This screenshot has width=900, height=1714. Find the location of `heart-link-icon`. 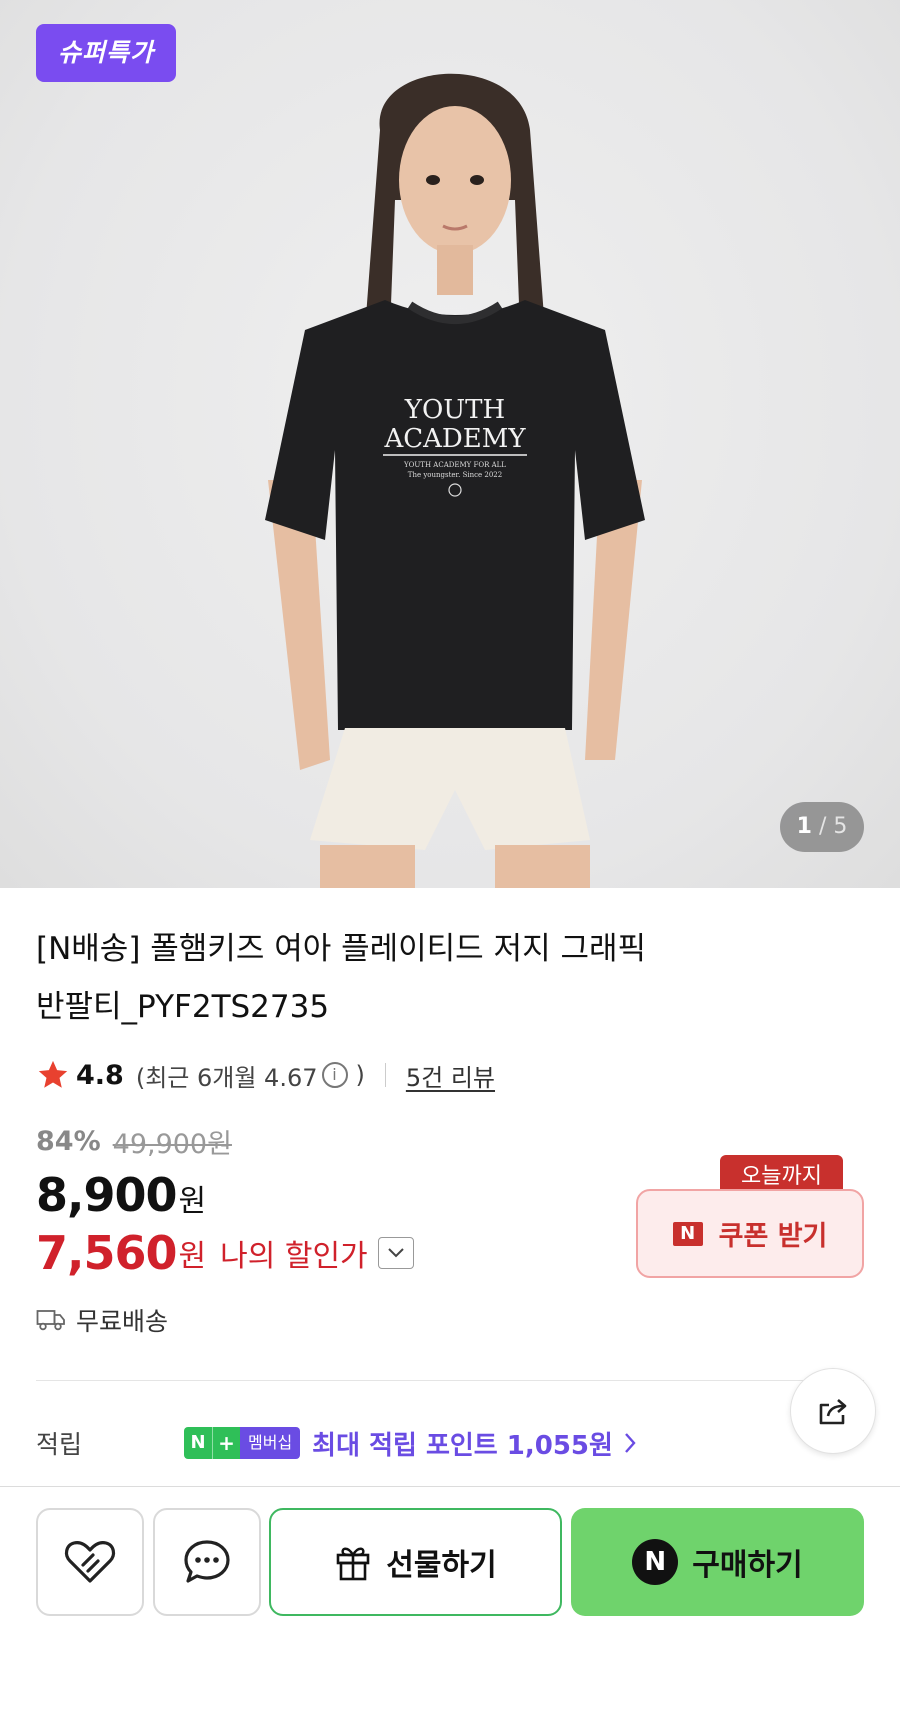

heart-link-icon is located at coordinates (90, 1562).